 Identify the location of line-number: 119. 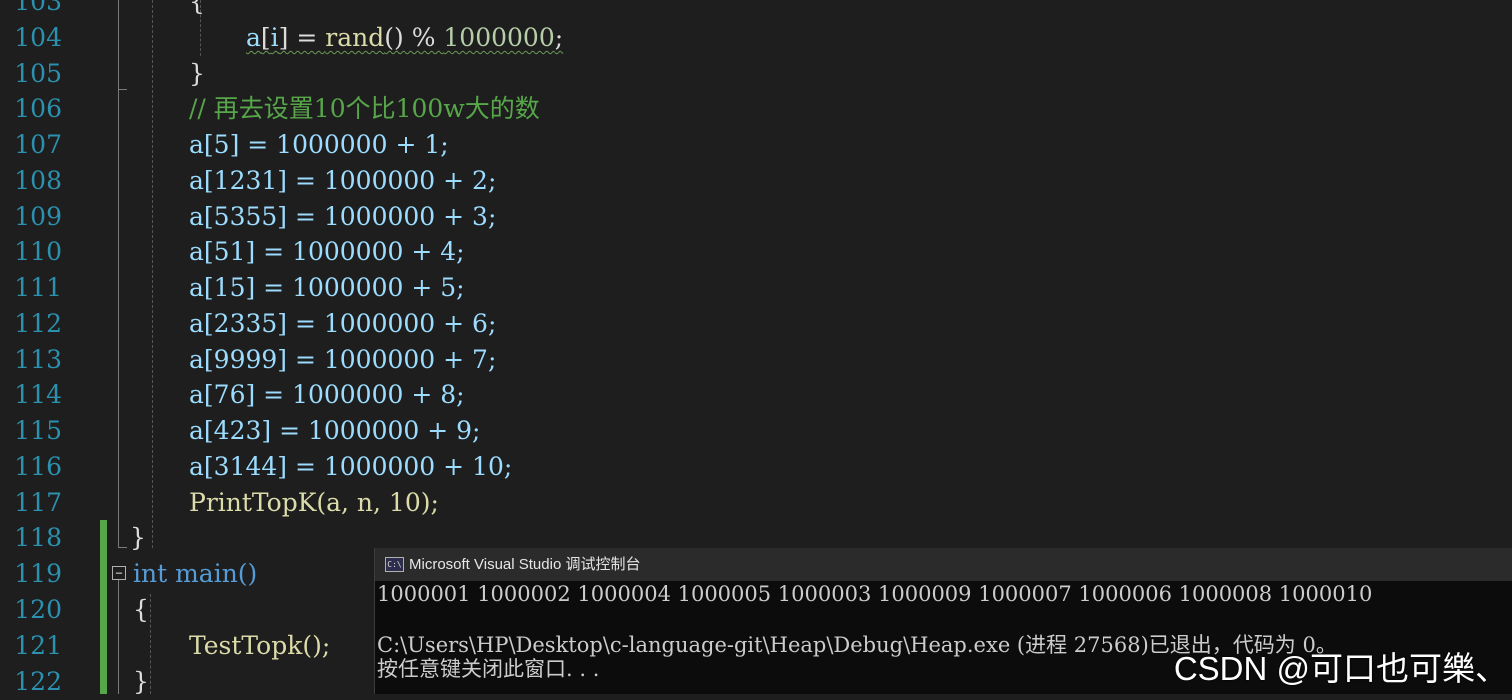
(38, 573).